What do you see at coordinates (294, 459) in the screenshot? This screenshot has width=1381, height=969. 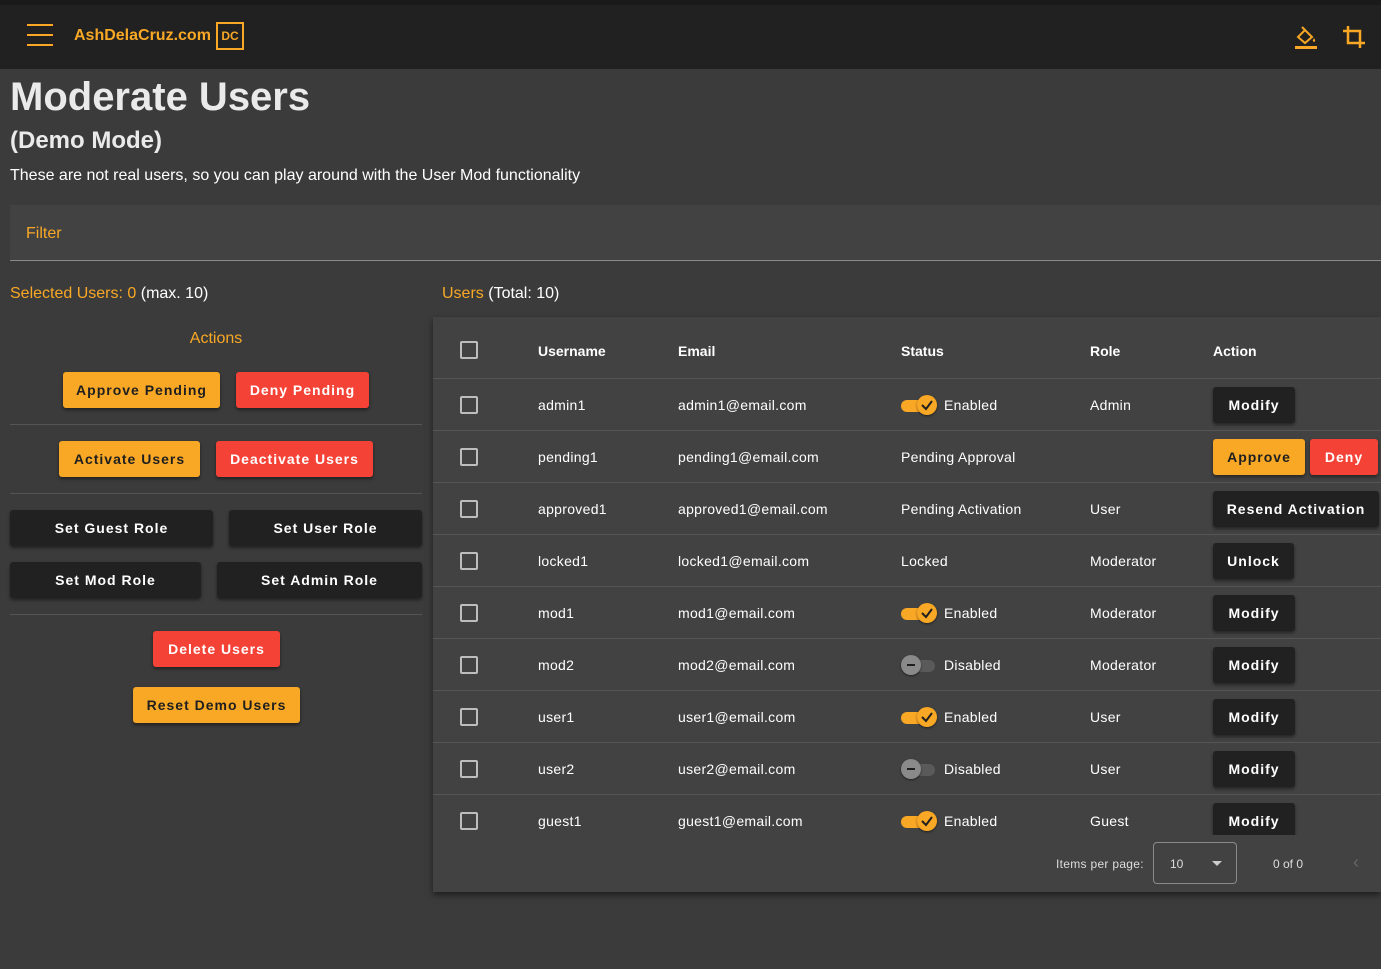 I see `deactivate-users-button: Deactivate Users` at bounding box center [294, 459].